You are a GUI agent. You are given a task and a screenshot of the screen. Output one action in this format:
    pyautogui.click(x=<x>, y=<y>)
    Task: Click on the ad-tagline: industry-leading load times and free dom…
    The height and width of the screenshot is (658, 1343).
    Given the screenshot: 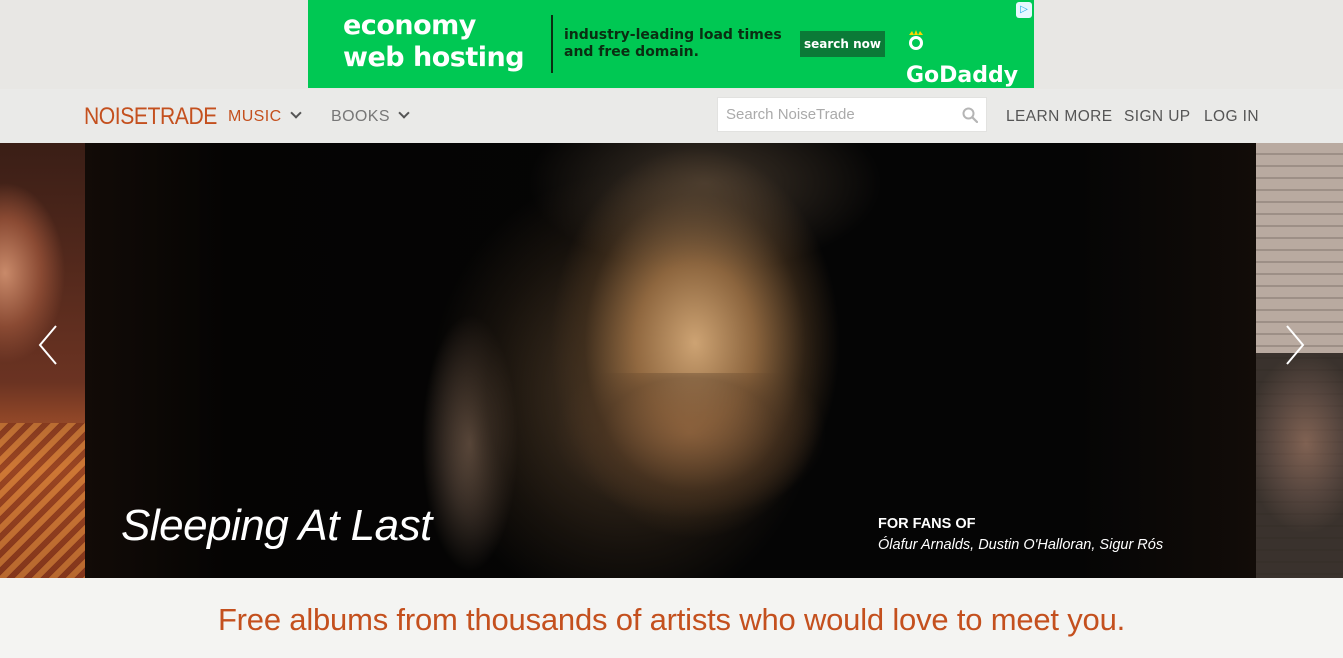 What is the action you would take?
    pyautogui.click(x=673, y=43)
    